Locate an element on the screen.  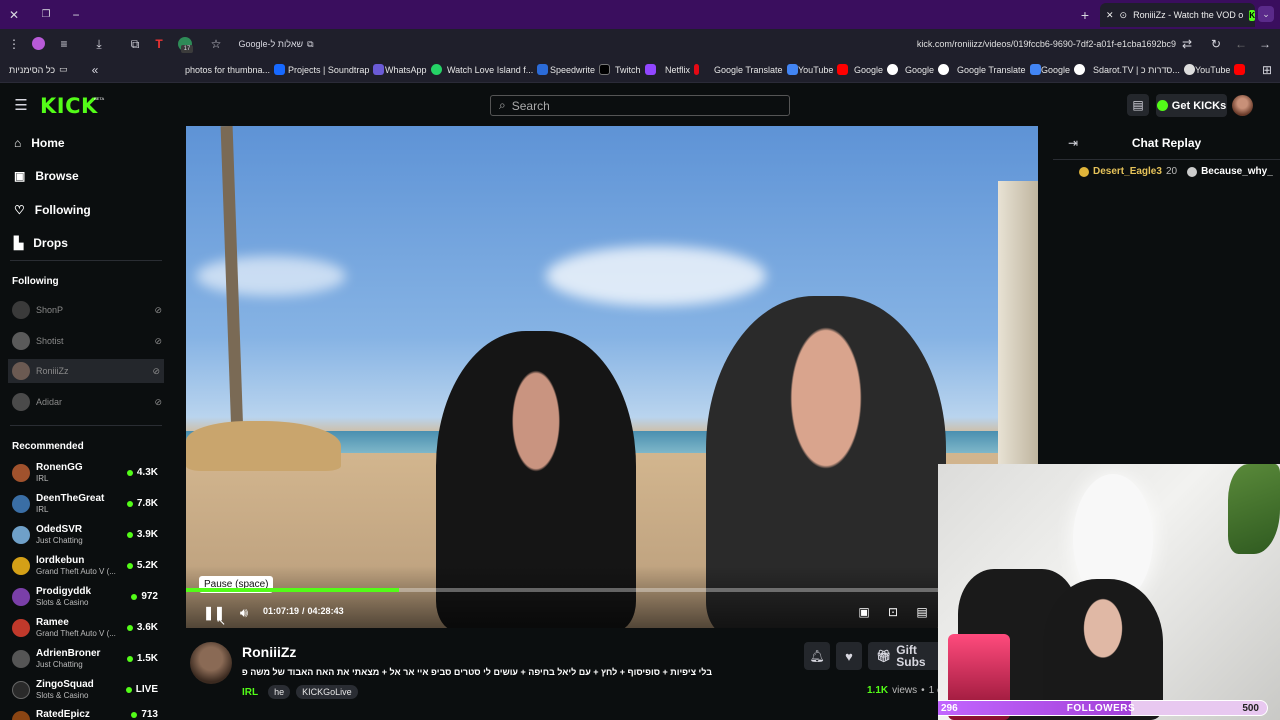
recommended-item: RatedEpicz 713 is located at coordinates (87, 713).